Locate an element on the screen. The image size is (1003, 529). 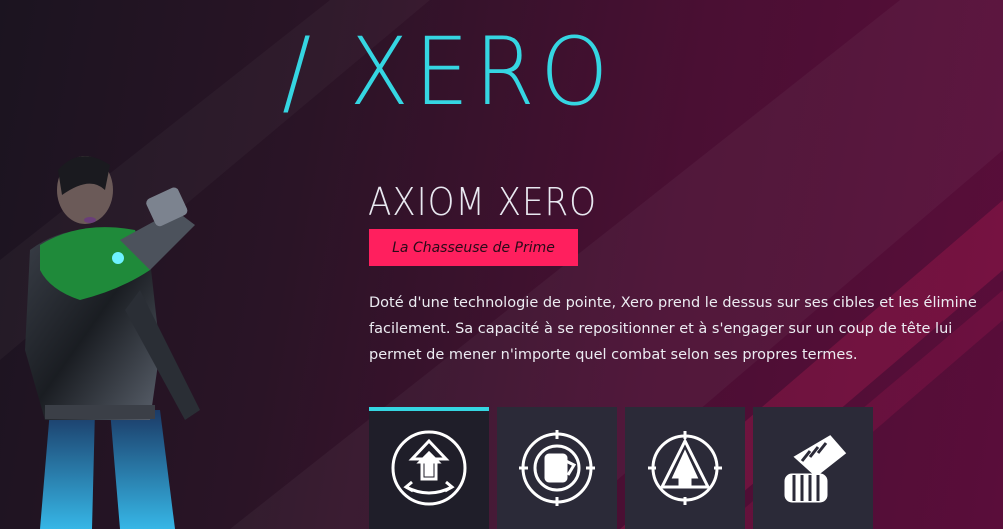
role-badge: La Chasseuse de Prime is located at coordinates (473, 247).